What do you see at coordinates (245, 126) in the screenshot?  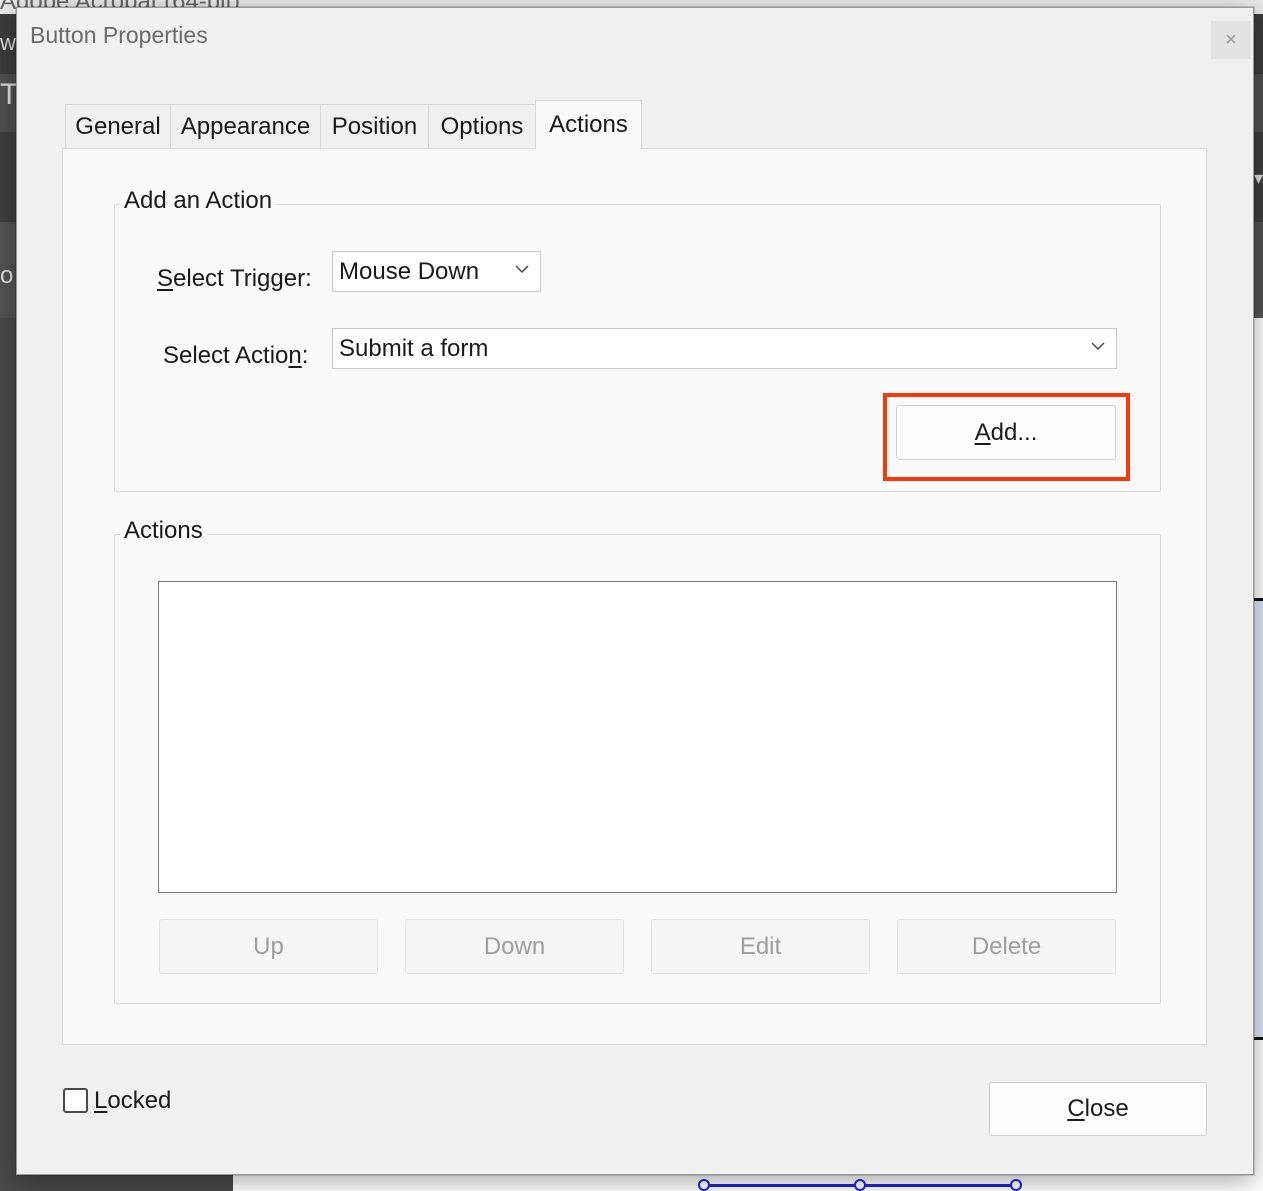 I see `tab-appearance: Appearance` at bounding box center [245, 126].